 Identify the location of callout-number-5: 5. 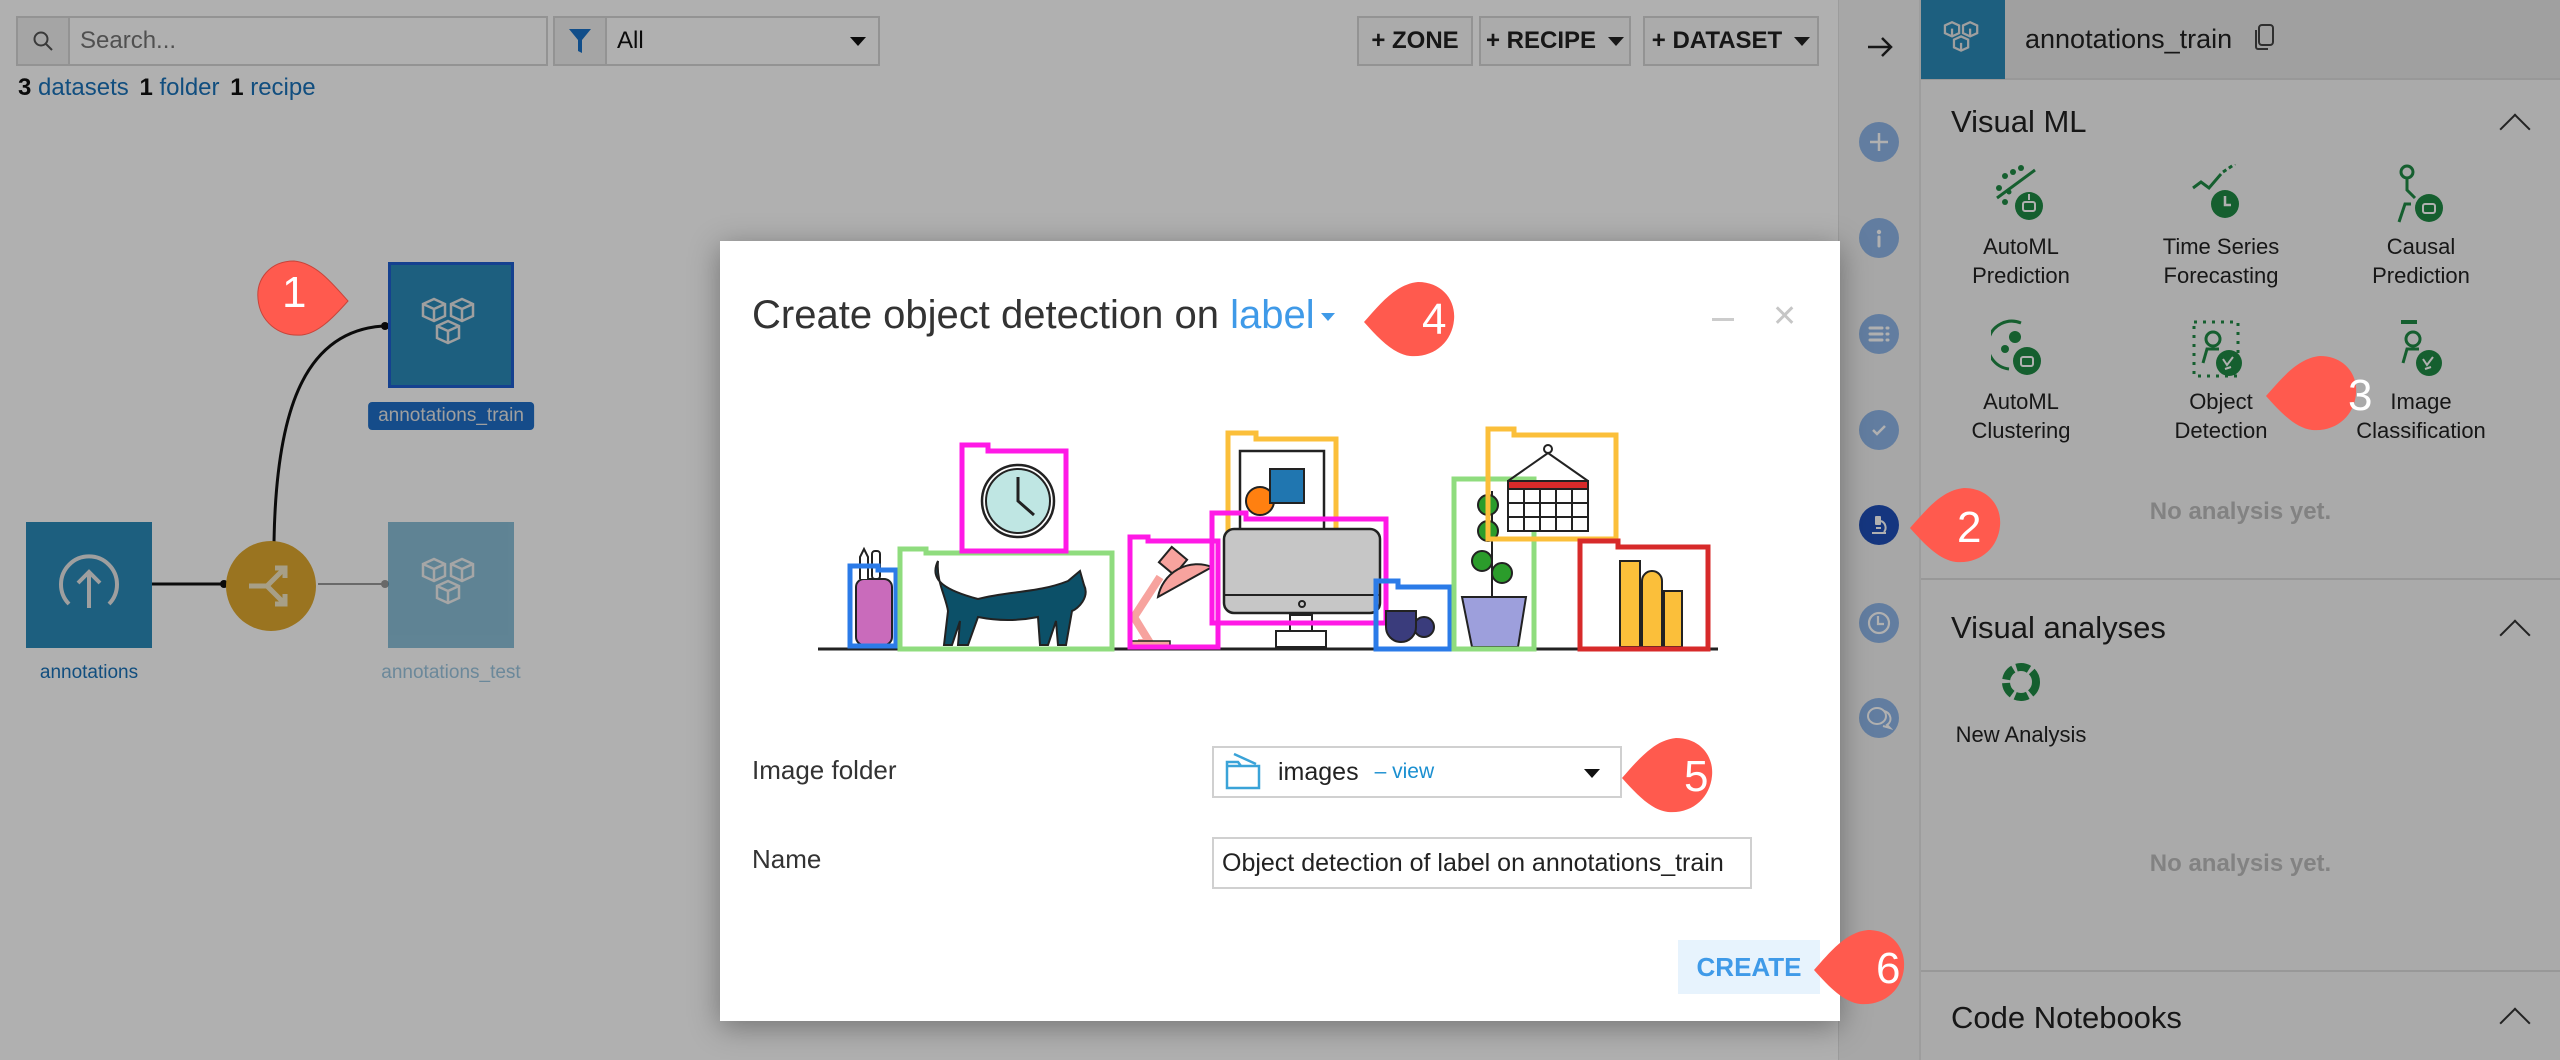
(1696, 776).